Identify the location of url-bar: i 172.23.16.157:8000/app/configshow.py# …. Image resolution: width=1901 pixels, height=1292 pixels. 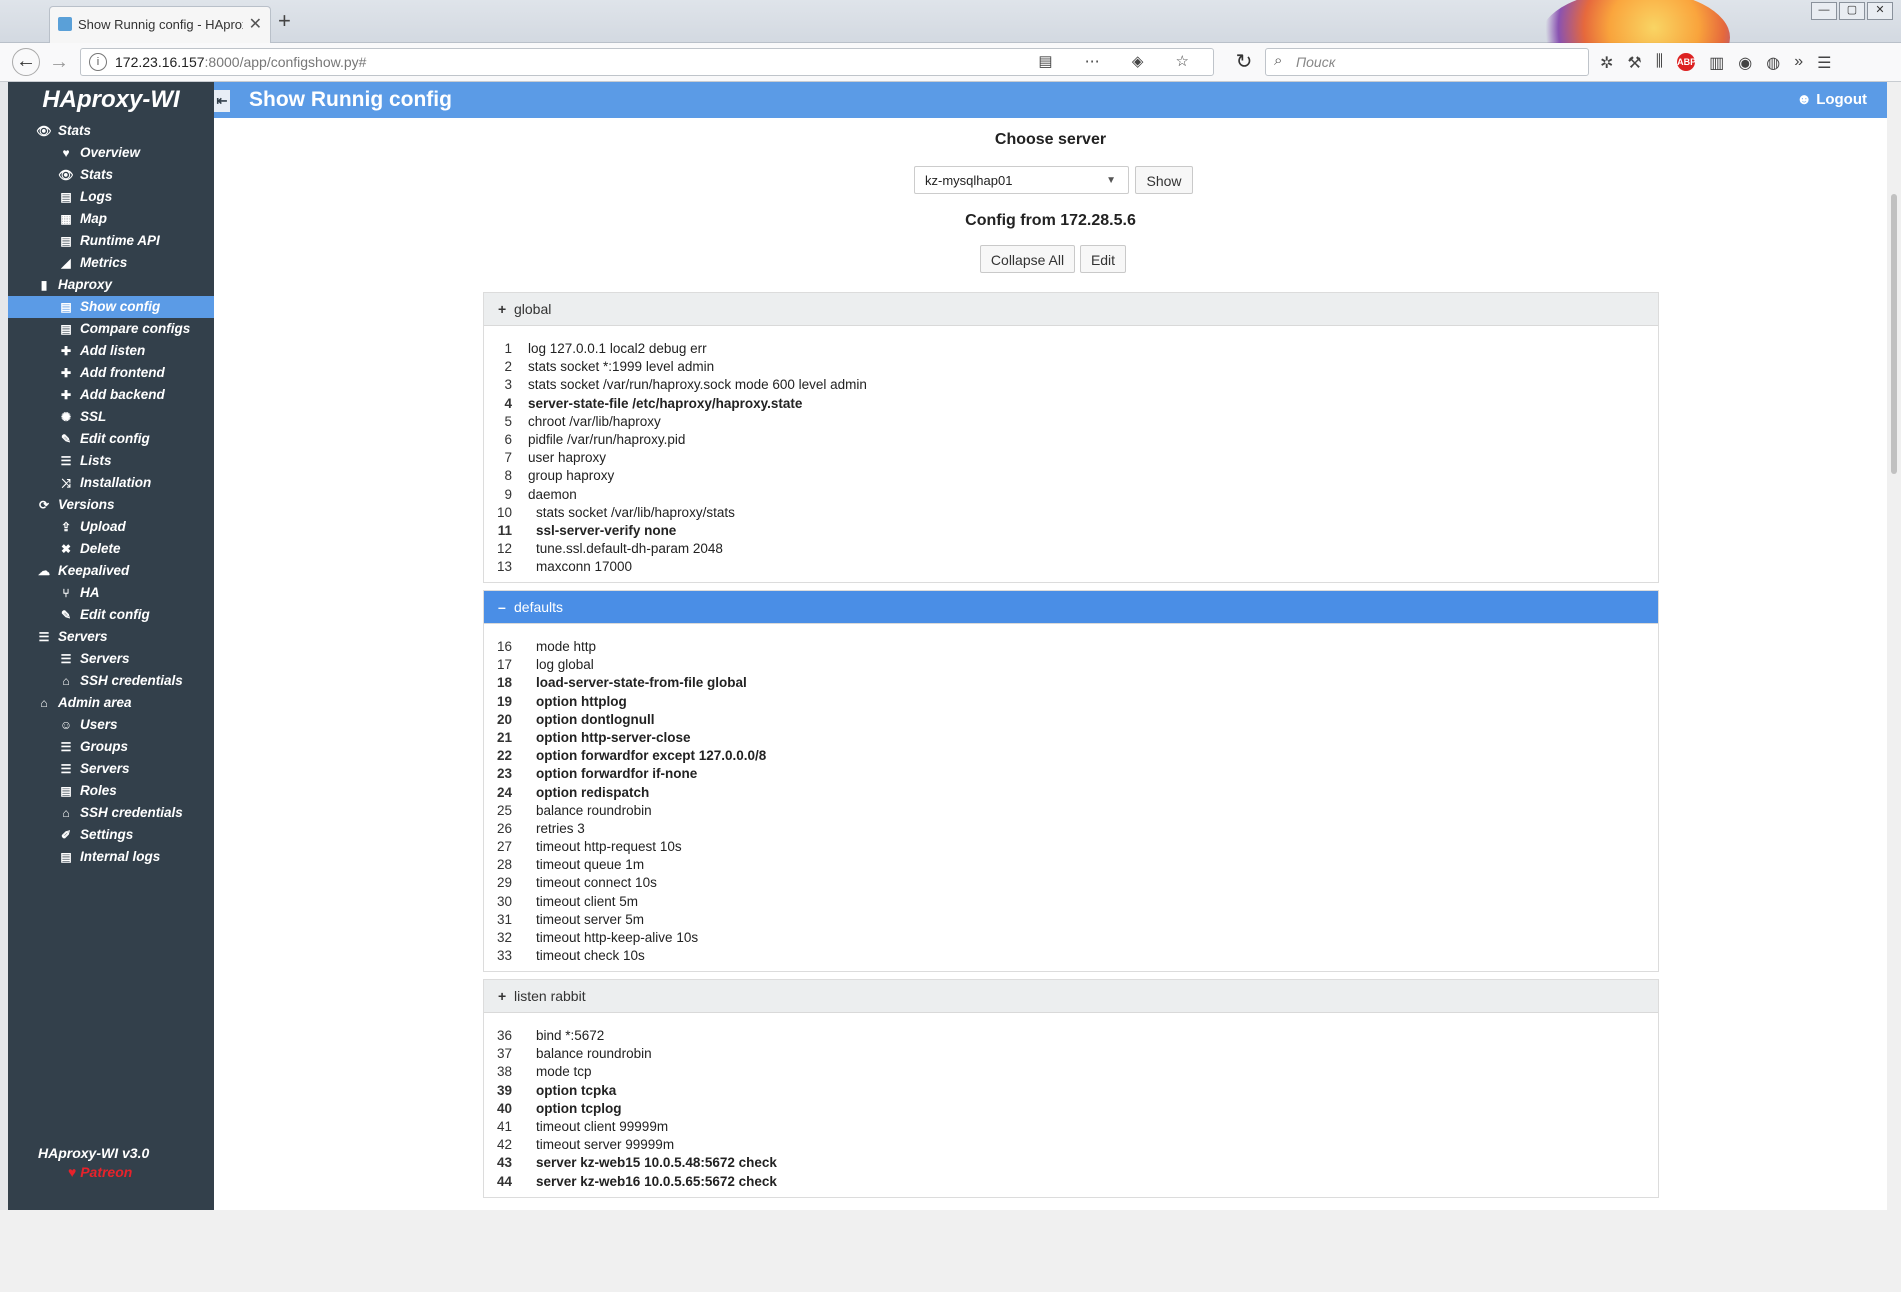
(647, 62).